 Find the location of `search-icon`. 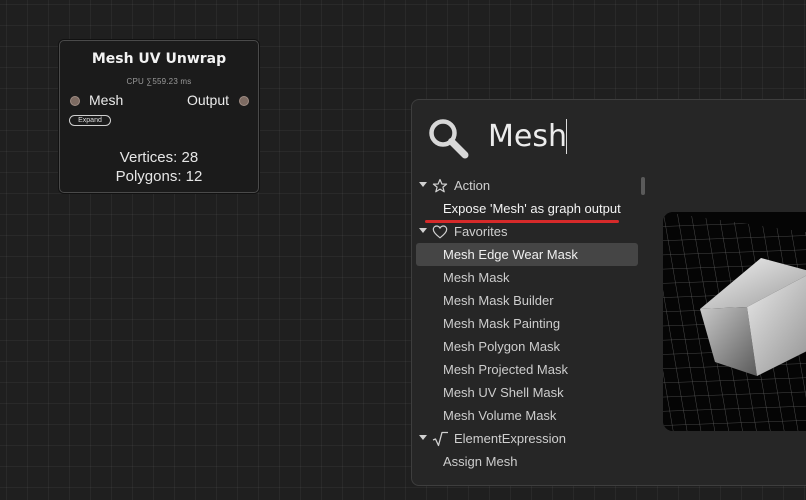

search-icon is located at coordinates (449, 139).